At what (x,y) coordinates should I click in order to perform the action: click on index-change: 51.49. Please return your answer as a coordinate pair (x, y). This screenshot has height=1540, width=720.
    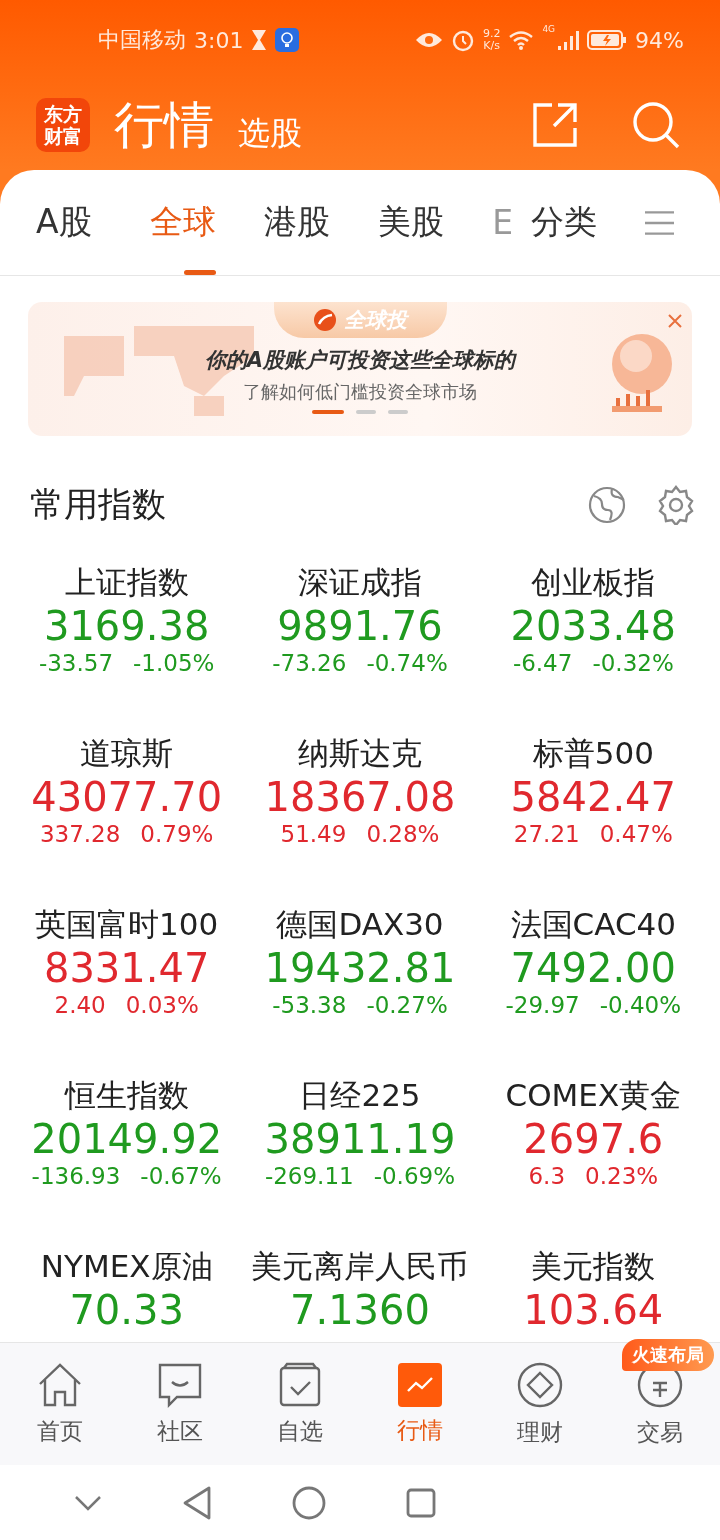
    Looking at the image, I should click on (313, 834).